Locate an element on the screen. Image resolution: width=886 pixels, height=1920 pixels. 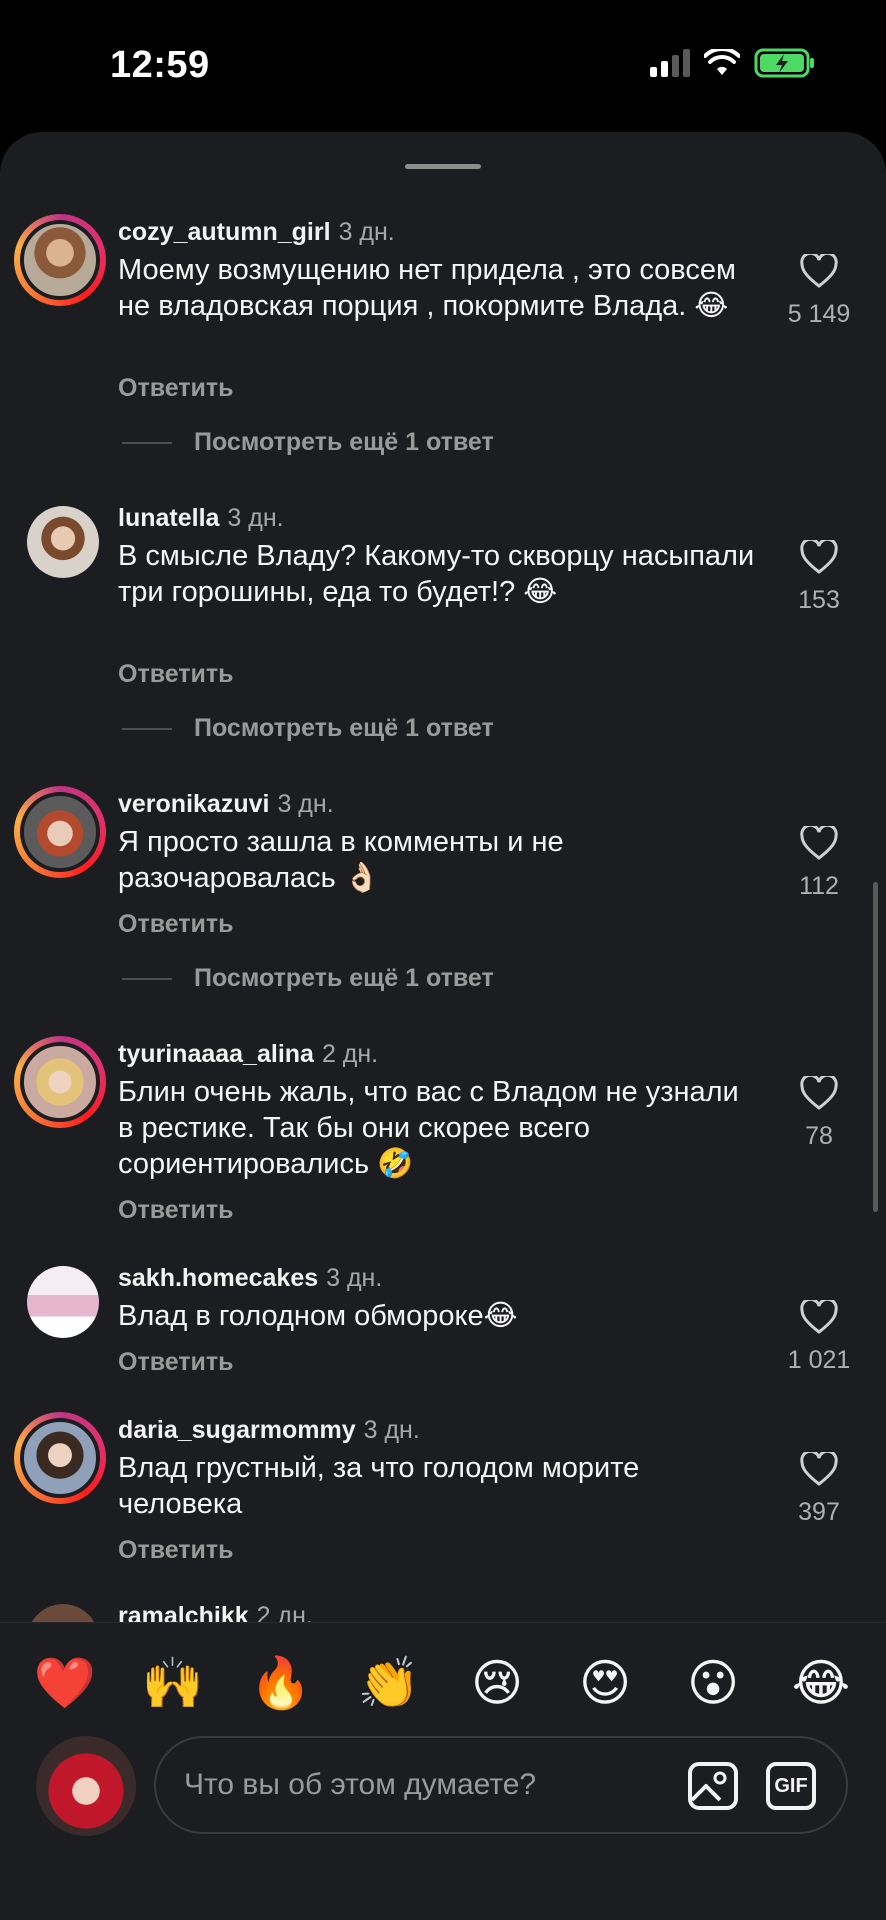
reaction-heart: ❤️ is located at coordinates (65, 1683).